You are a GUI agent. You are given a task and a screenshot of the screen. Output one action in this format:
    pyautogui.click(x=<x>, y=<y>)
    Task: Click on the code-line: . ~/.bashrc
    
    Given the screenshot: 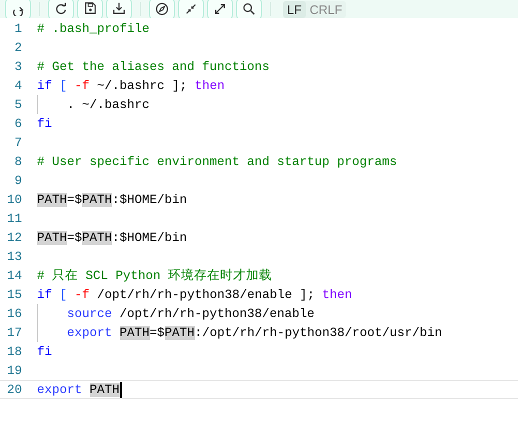 What is the action you would take?
    pyautogui.click(x=108, y=105)
    